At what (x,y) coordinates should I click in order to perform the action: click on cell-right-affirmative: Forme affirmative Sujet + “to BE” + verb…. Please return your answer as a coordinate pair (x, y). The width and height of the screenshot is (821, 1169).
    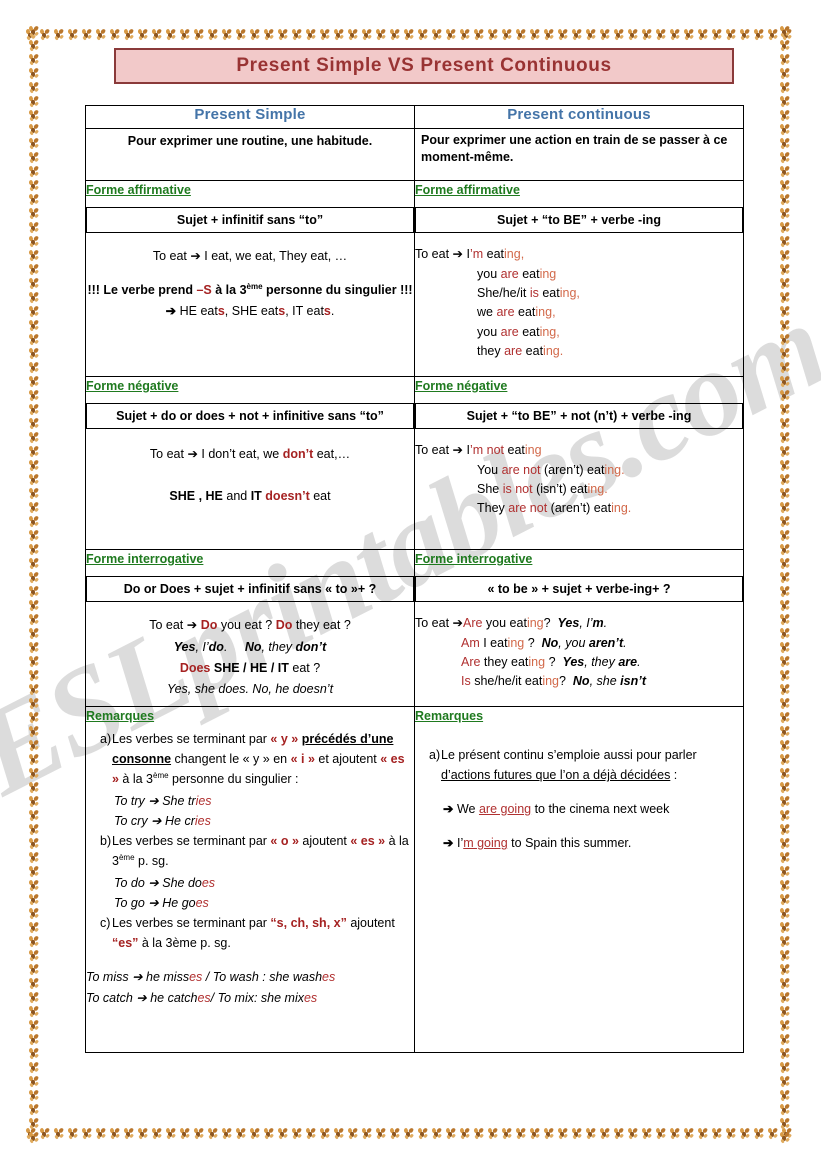
    Looking at the image, I should click on (579, 278).